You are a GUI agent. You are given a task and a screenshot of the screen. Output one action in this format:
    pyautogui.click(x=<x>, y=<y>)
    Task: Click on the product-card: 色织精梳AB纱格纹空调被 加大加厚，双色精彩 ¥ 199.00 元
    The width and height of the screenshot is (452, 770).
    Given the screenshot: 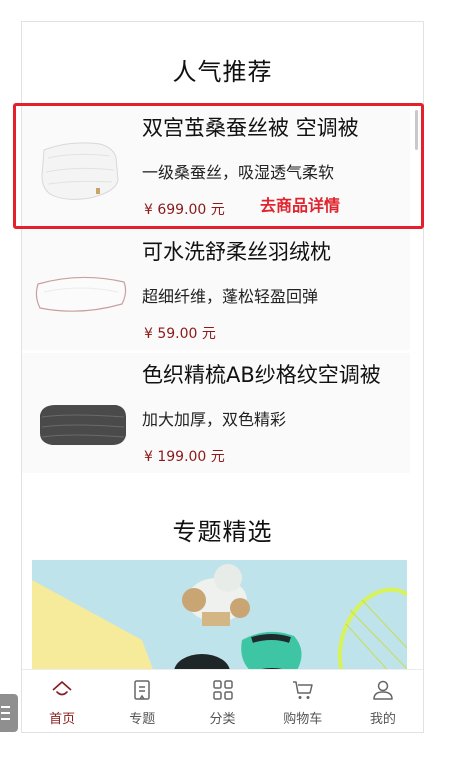 What is the action you would take?
    pyautogui.click(x=216, y=413)
    